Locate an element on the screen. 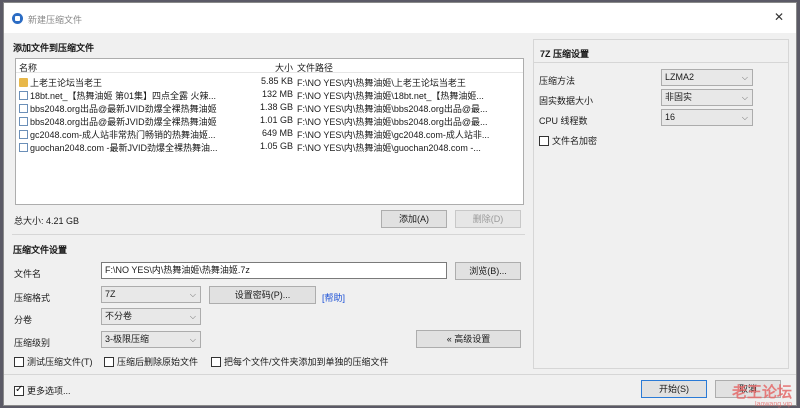 The width and height of the screenshot is (800, 408). each-separate-checkbox: 把每个文件/文件夹添加到单独的压缩文件 is located at coordinates (300, 361).